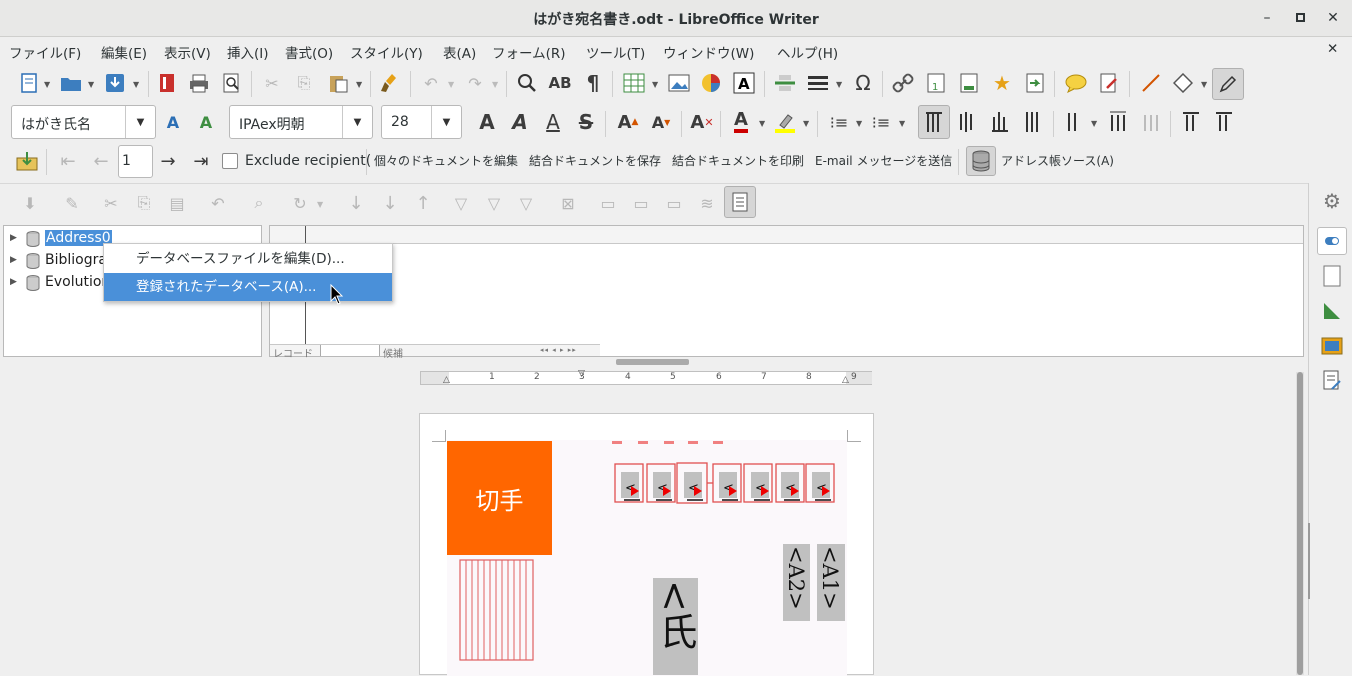  I want to click on draw-functions-icon, so click(1228, 84).